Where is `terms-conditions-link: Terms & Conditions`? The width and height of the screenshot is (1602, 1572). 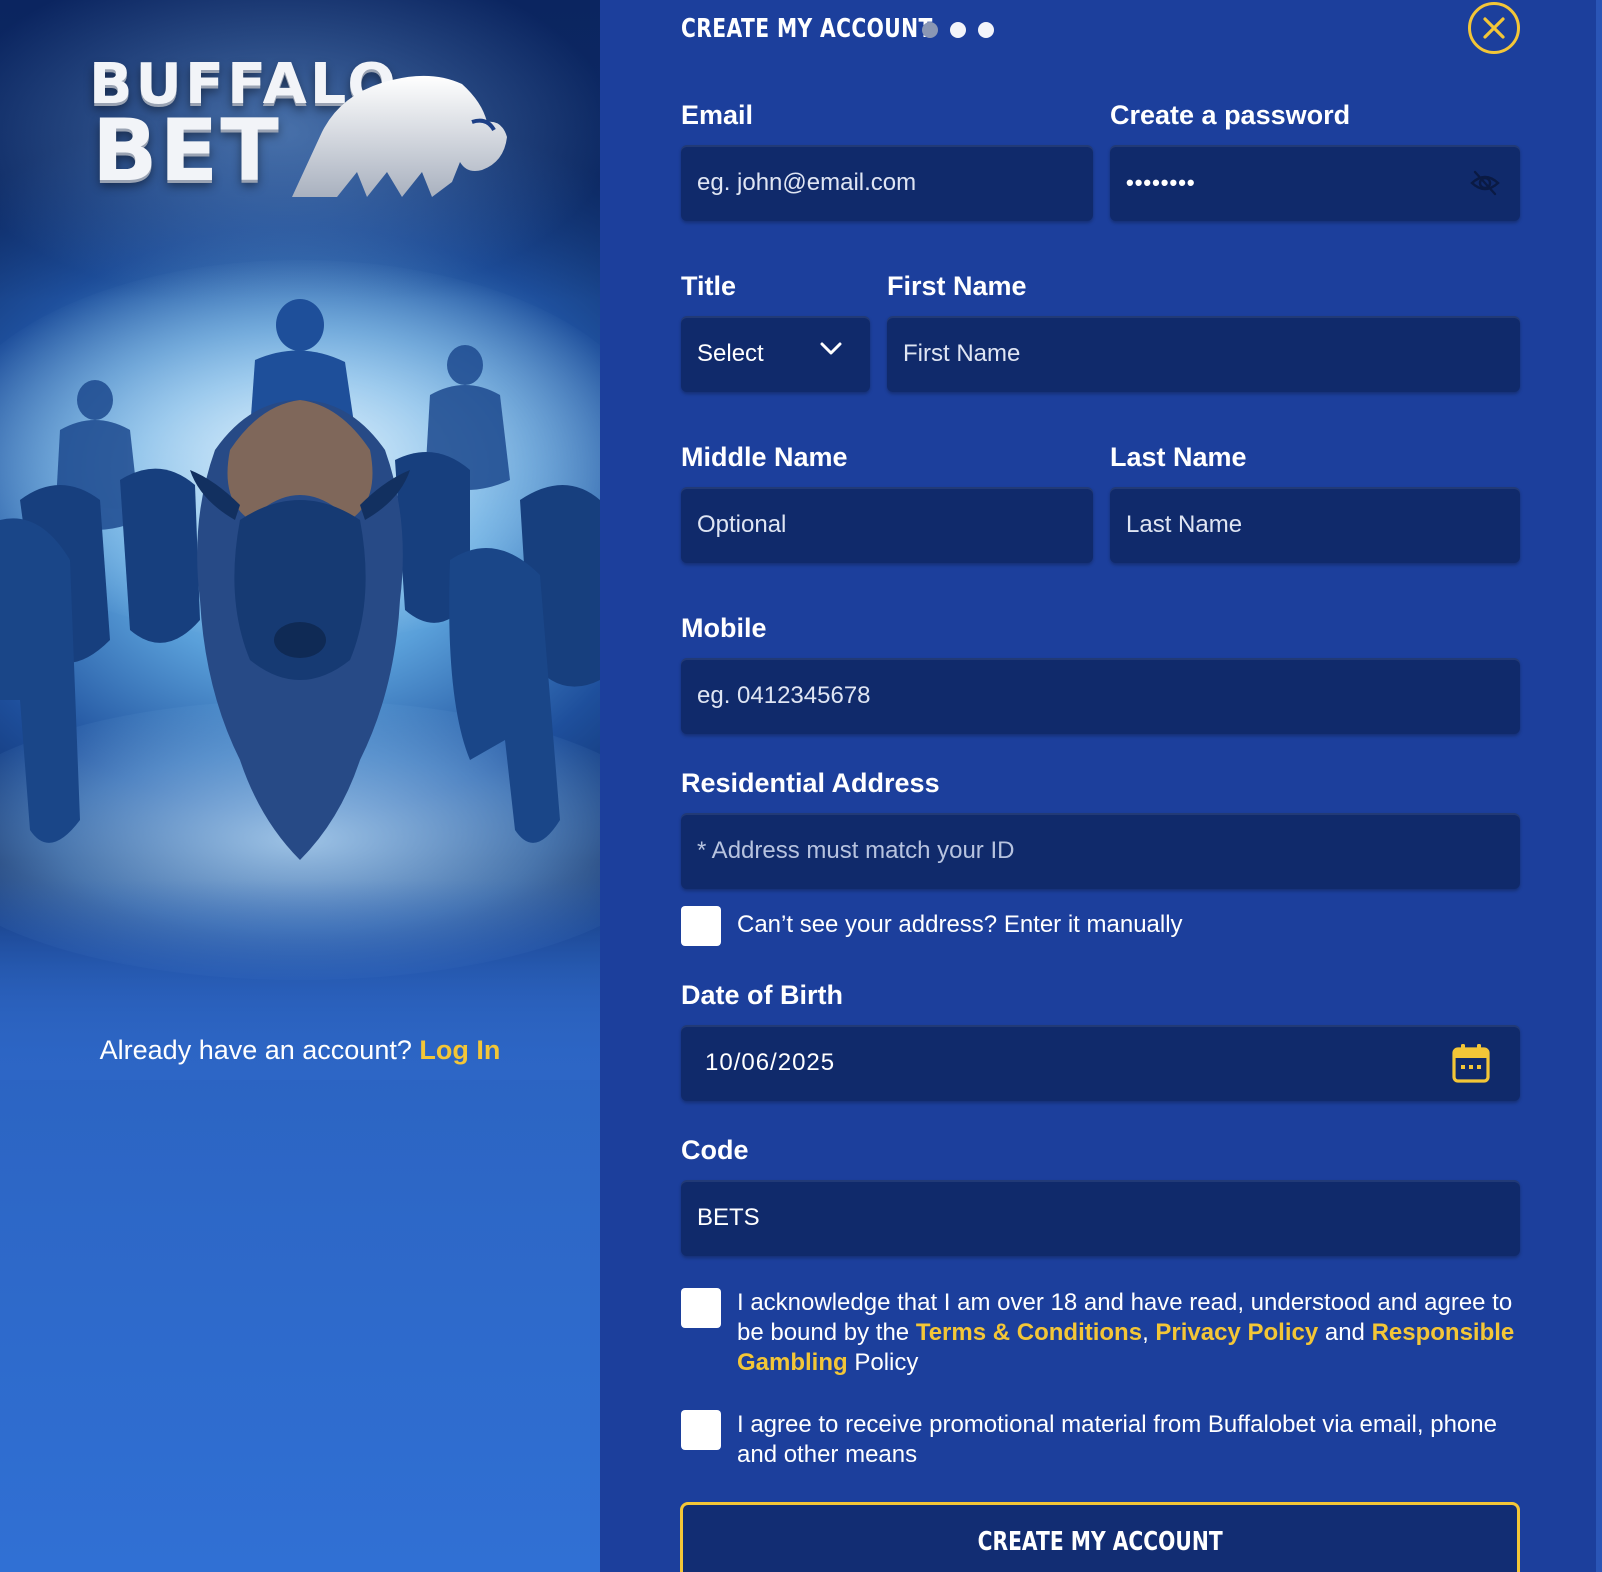
terms-conditions-link: Terms & Conditions is located at coordinates (1029, 1332).